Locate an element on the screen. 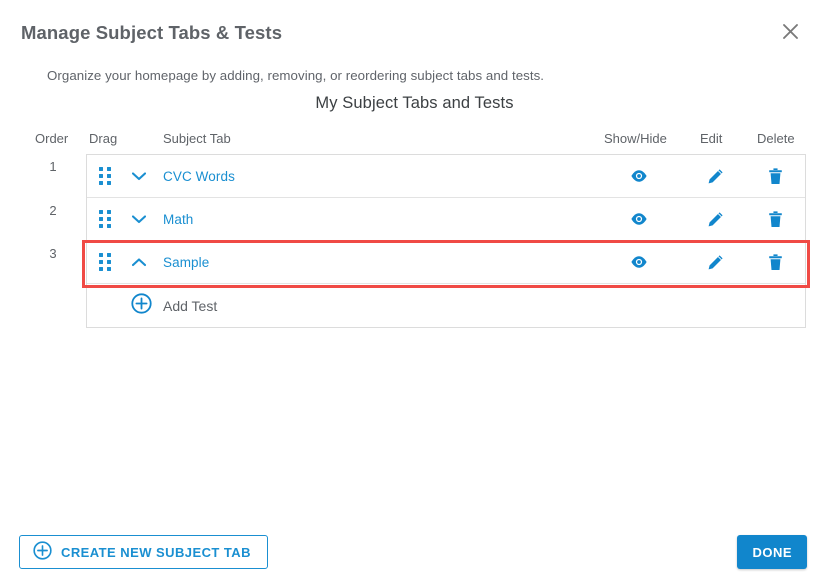 Image resolution: width=825 pixels, height=584 pixels. column-header-drag: Drag is located at coordinates (103, 138).